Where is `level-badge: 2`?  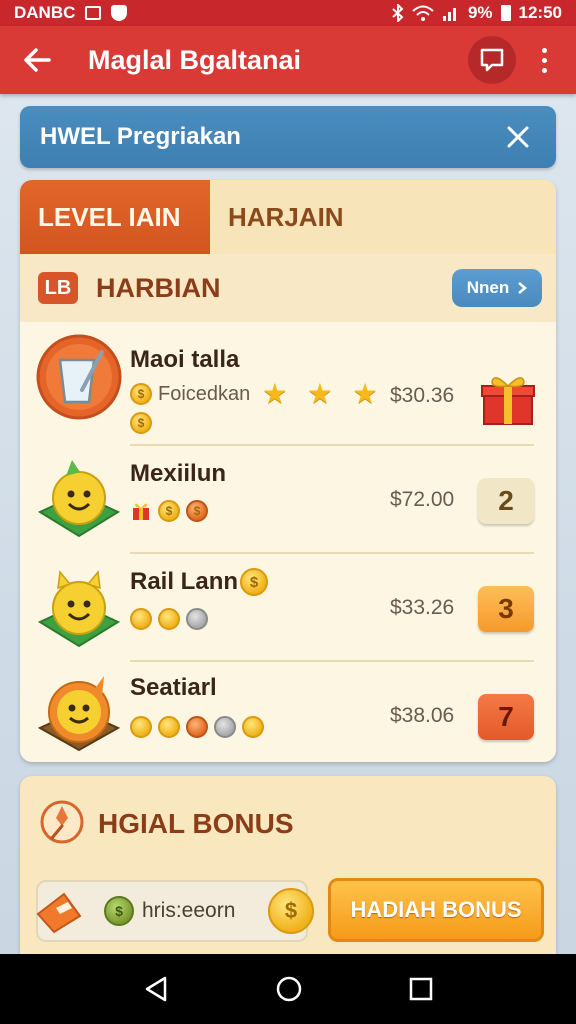
level-badge: 2 is located at coordinates (506, 501).